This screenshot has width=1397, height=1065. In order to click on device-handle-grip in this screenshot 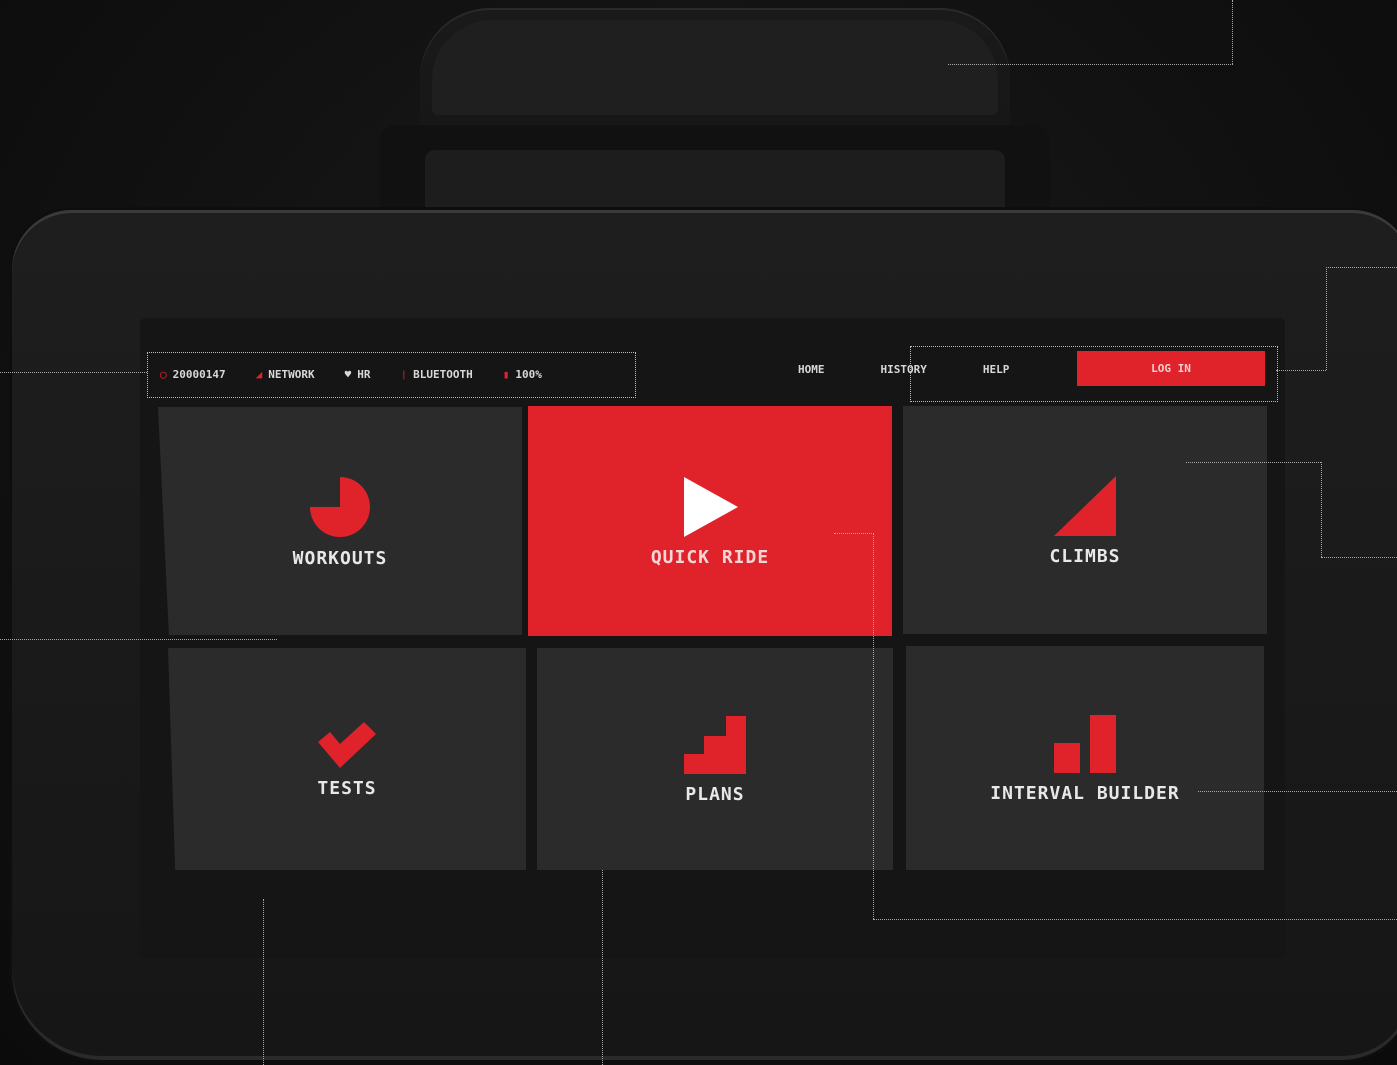, I will do `click(715, 67)`.